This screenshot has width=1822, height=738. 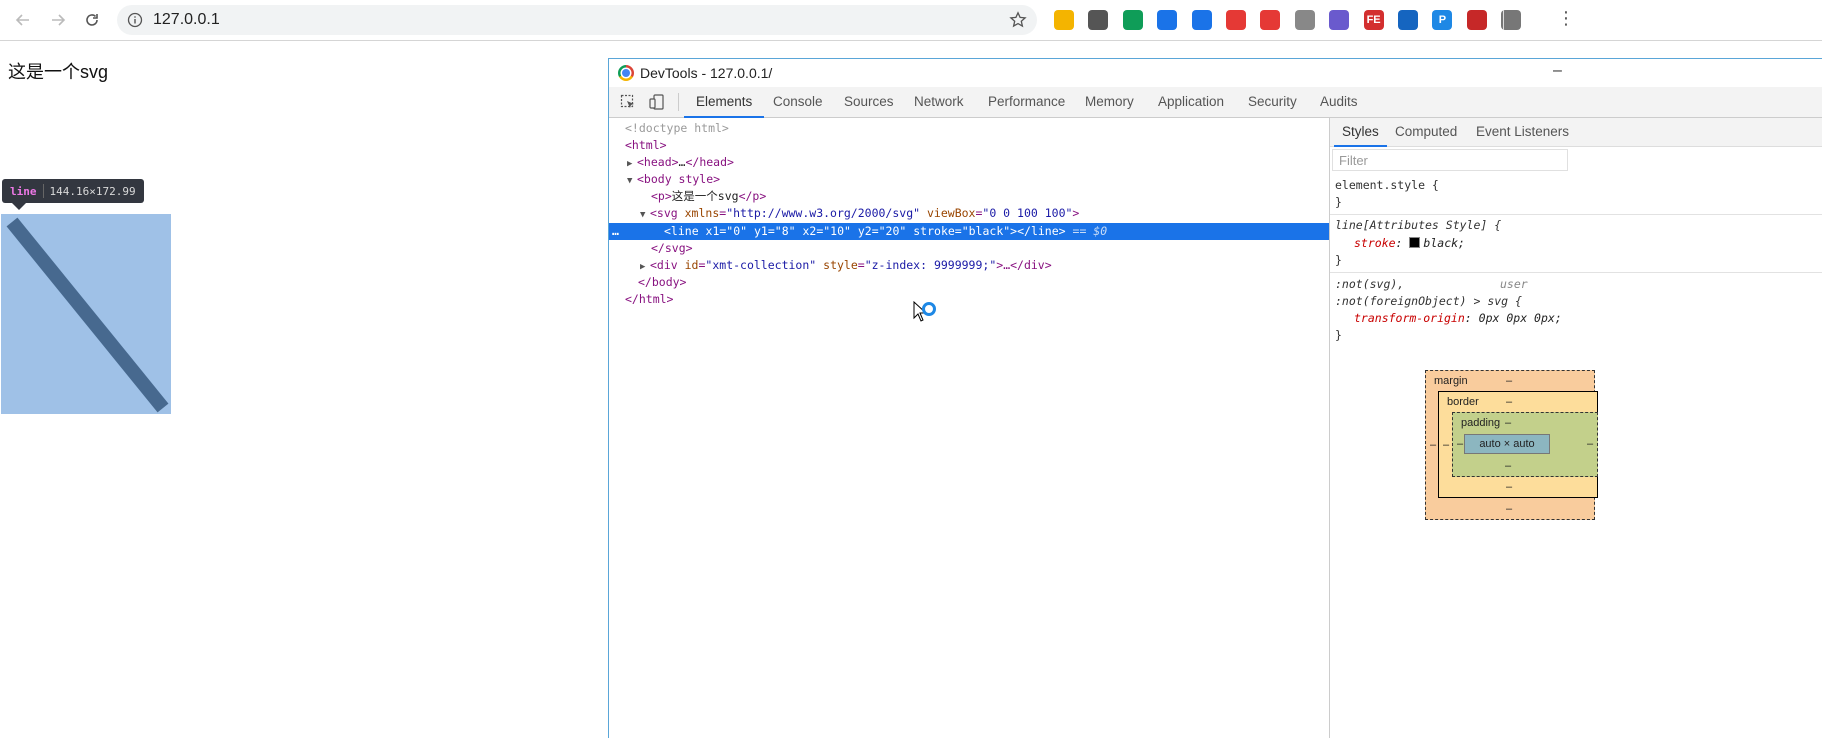 I want to click on color-swatch, so click(x=1415, y=242).